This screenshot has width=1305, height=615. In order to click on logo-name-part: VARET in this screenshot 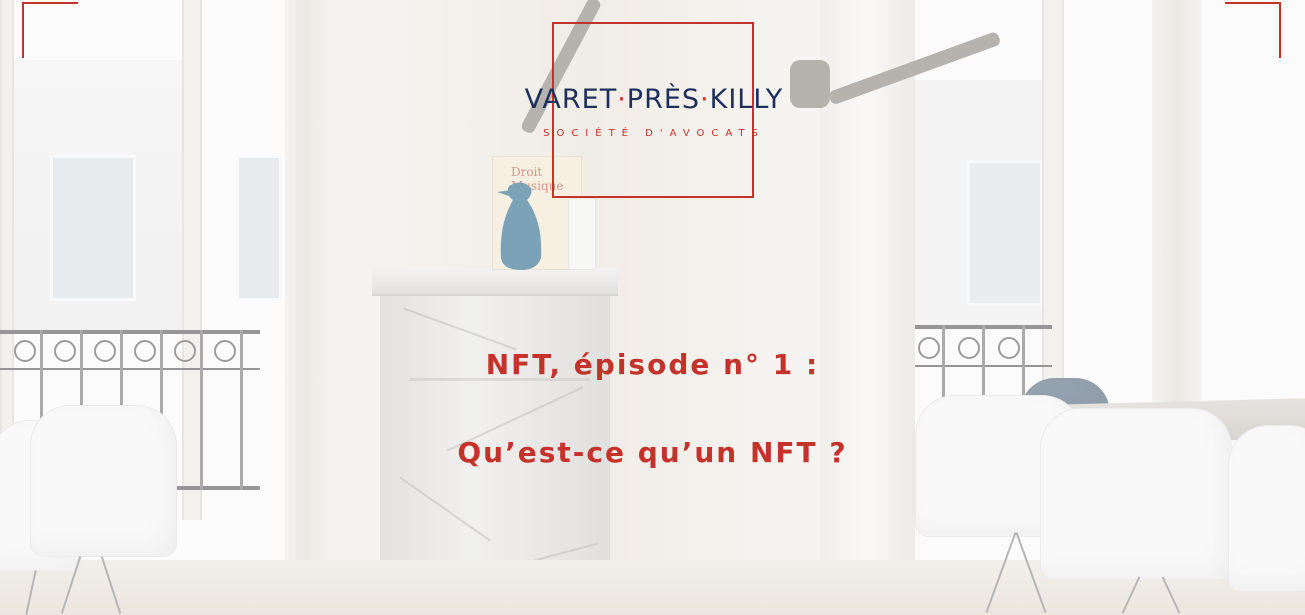, I will do `click(571, 99)`.